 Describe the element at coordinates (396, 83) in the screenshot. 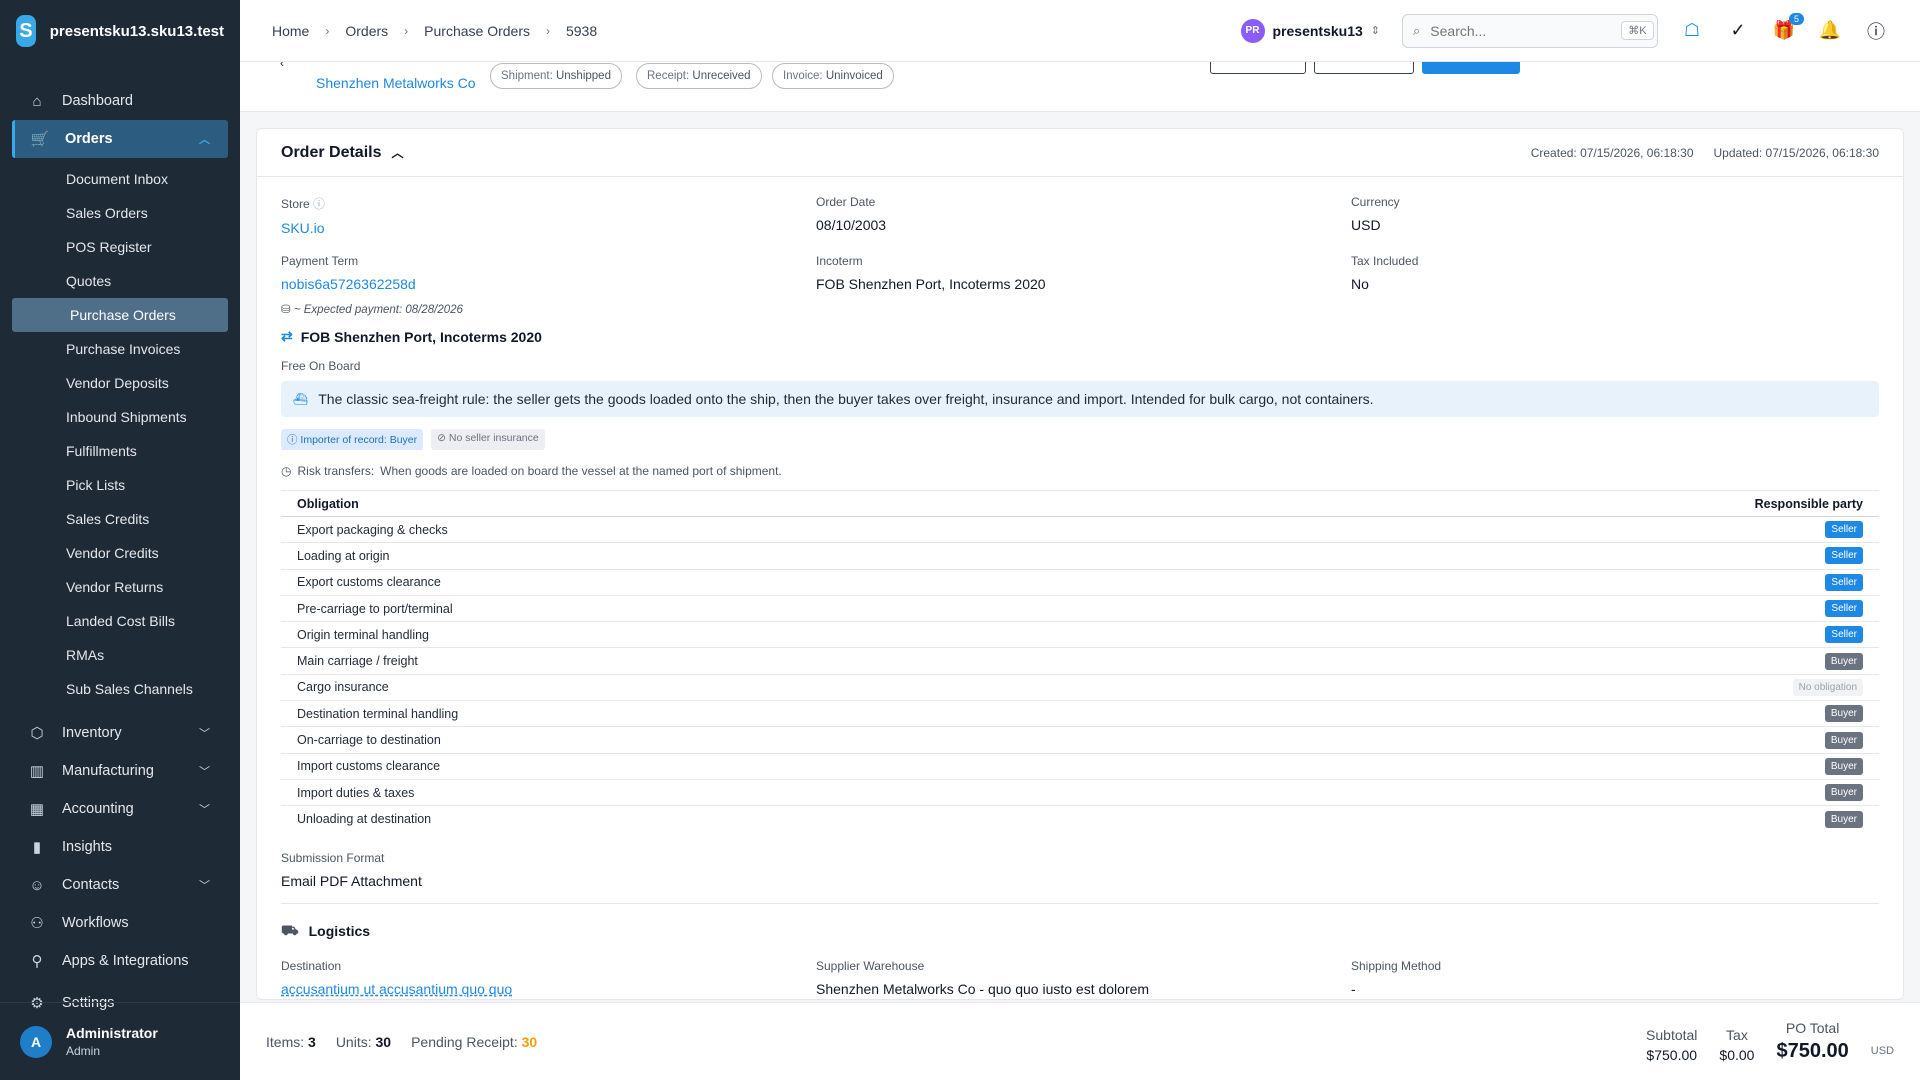

I see `vendor-link: Shenzhen Metalworks Co` at that location.